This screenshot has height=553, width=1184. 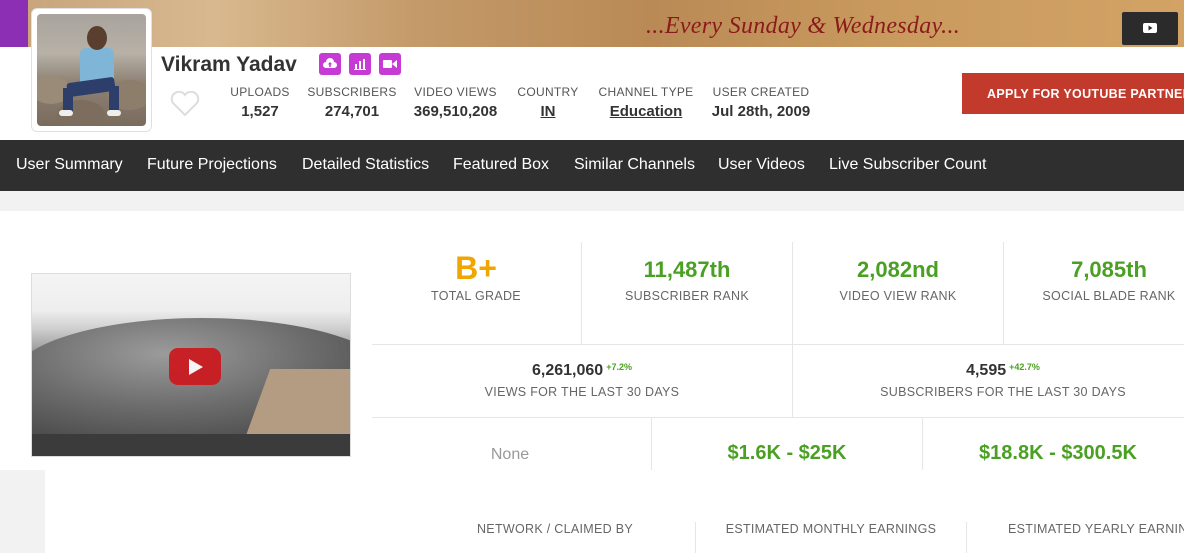 What do you see at coordinates (898, 269) in the screenshot?
I see `video-view-rank-value: 2,082nd` at bounding box center [898, 269].